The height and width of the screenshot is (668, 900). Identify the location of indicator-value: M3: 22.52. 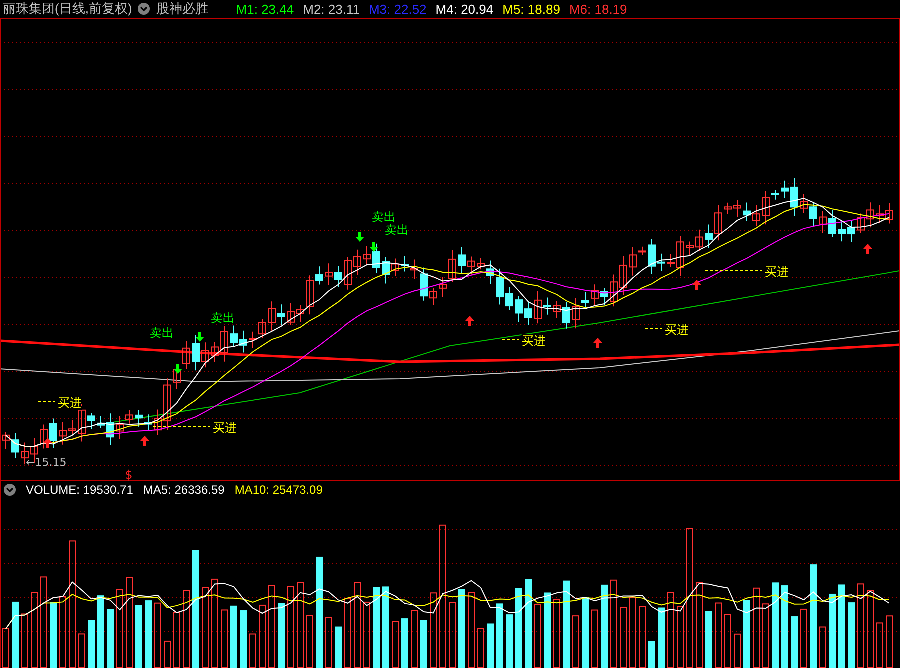
(397, 9).